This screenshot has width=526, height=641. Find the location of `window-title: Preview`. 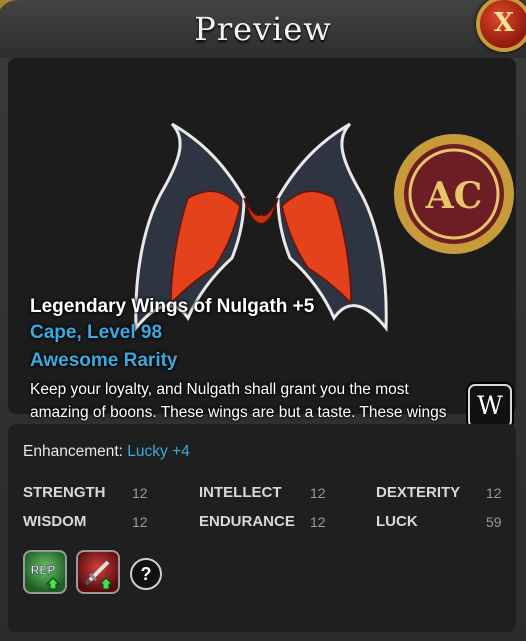

window-title: Preview is located at coordinates (263, 29).